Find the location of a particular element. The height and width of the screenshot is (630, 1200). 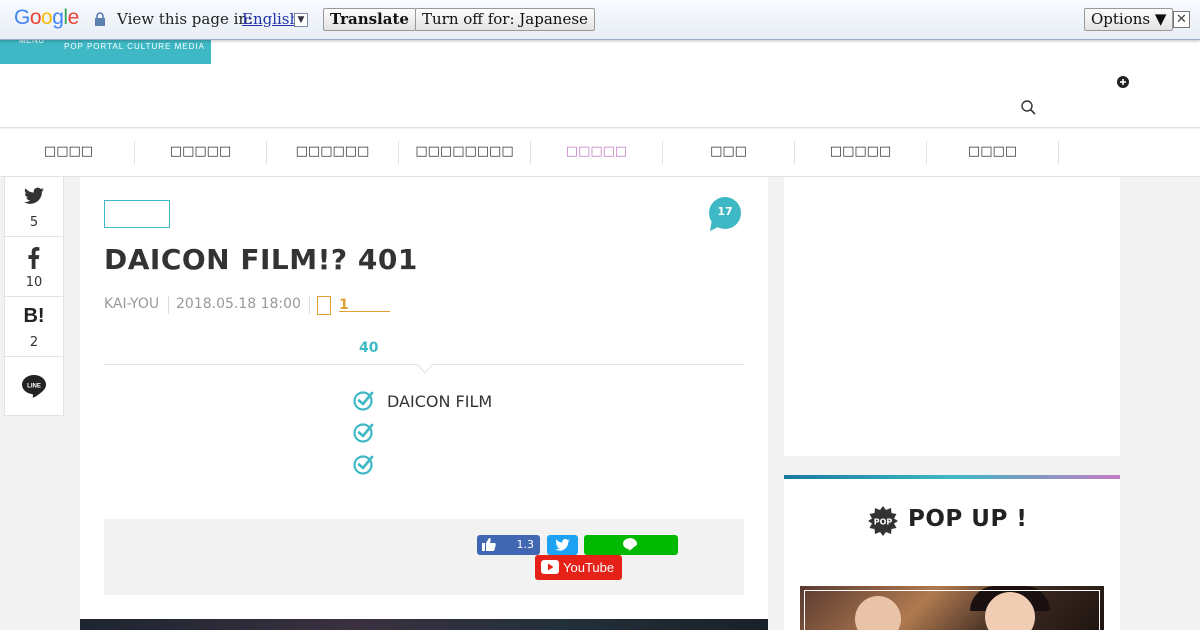

facebook-share-button: 10 is located at coordinates (34, 267).